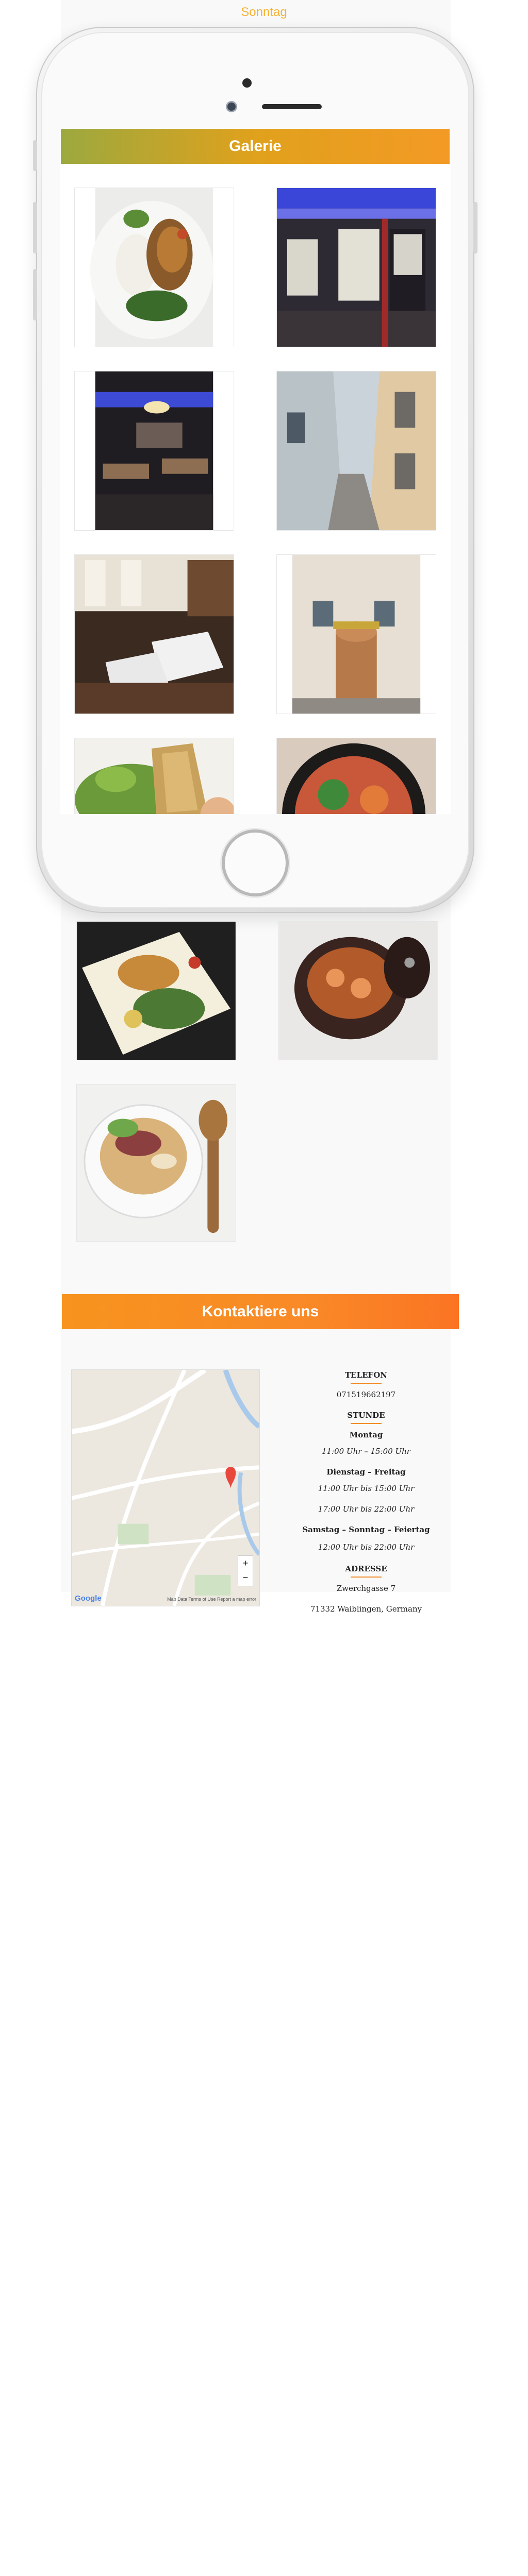 This screenshot has height=2576, width=528. What do you see at coordinates (366, 1529) in the screenshot?
I see `hours-day: Samstag – Sonntag – Feiertag` at bounding box center [366, 1529].